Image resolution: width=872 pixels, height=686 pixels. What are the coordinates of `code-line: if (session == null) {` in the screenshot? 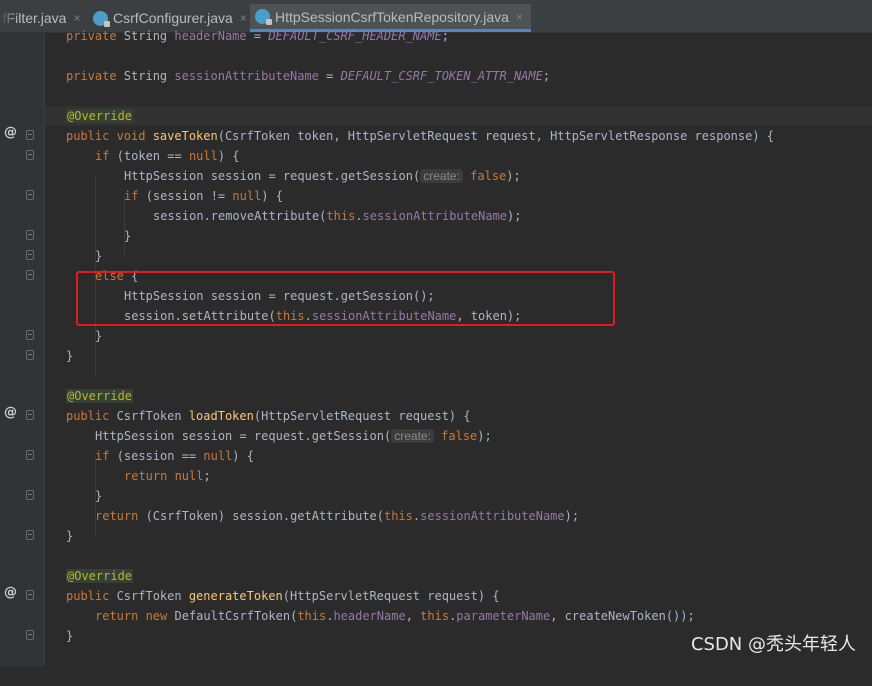 It's located at (174, 456).